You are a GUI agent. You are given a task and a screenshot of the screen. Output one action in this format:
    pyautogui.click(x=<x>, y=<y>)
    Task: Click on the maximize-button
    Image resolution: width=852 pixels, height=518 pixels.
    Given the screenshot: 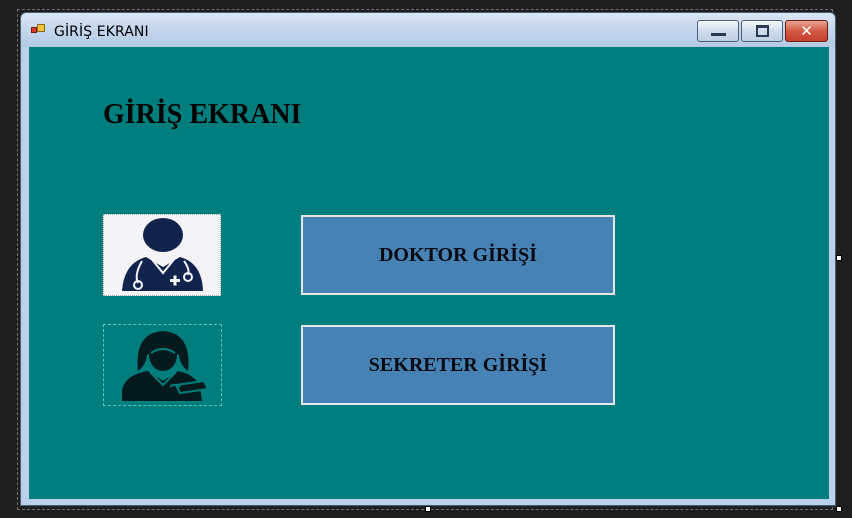 What is the action you would take?
    pyautogui.click(x=762, y=31)
    